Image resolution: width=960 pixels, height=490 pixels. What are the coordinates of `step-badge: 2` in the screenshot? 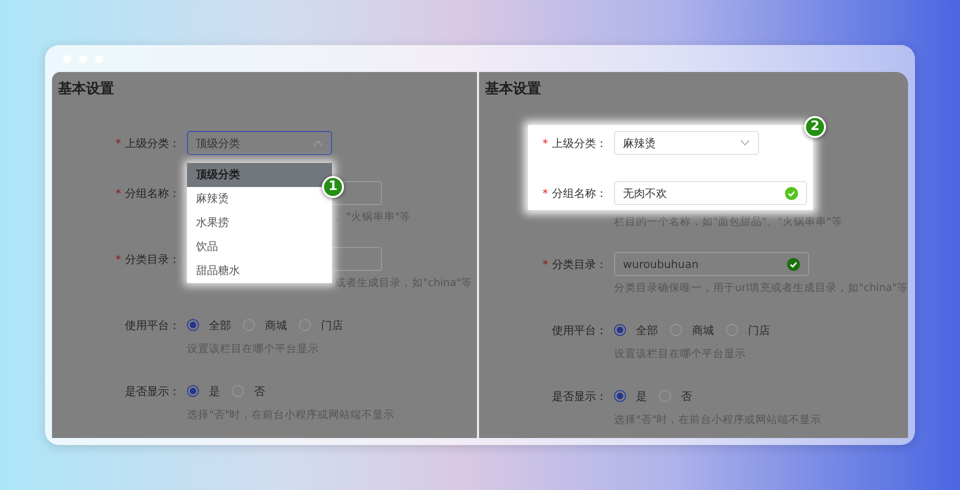 It's located at (815, 127).